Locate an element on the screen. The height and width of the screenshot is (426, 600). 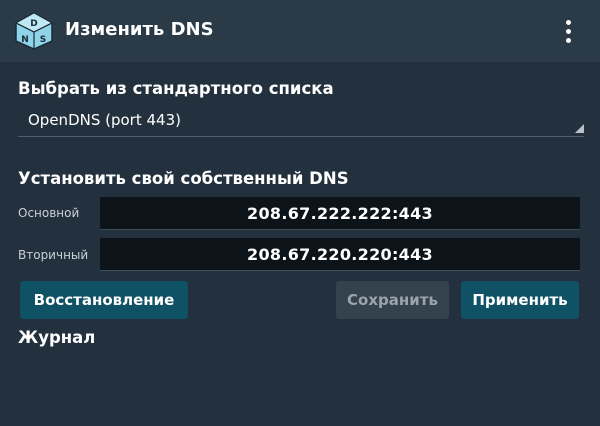
preset-dns-select: OpenDNS (port 443) is located at coordinates (301, 121).